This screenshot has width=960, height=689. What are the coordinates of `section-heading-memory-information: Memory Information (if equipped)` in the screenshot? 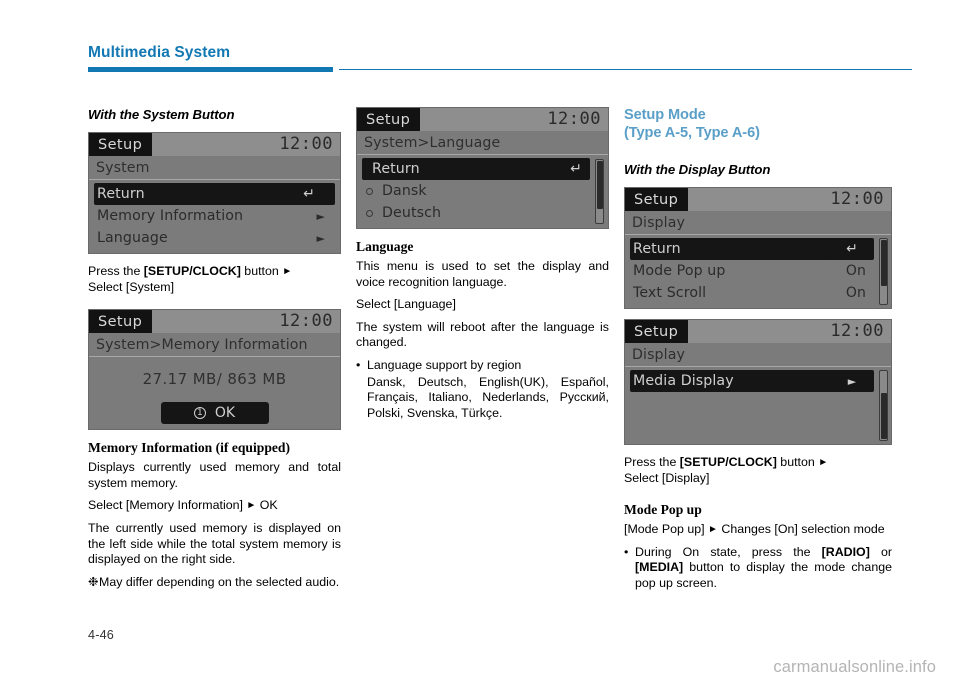 It's located at (189, 448).